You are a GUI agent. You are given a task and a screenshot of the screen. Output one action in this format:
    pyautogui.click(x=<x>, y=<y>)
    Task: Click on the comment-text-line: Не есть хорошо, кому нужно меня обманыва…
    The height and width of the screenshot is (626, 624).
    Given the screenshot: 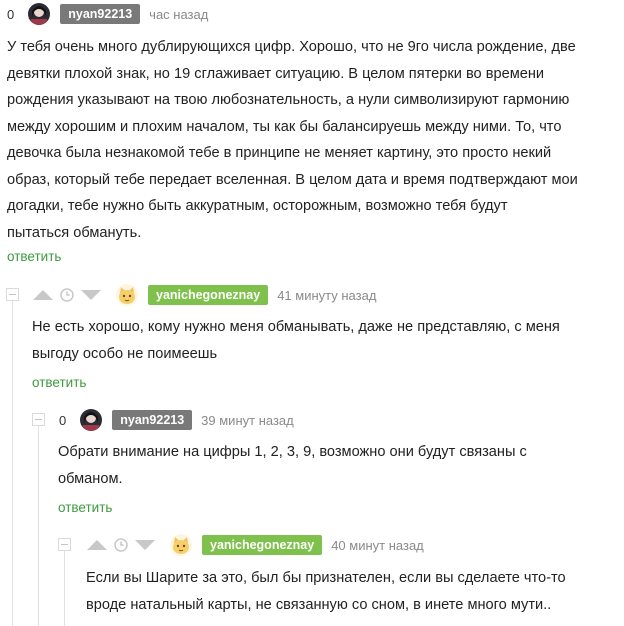 What is the action you would take?
    pyautogui.click(x=296, y=327)
    